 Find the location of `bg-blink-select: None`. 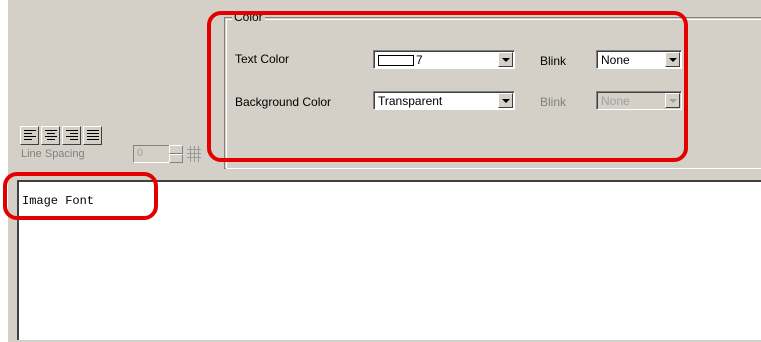

bg-blink-select: None is located at coordinates (639, 100).